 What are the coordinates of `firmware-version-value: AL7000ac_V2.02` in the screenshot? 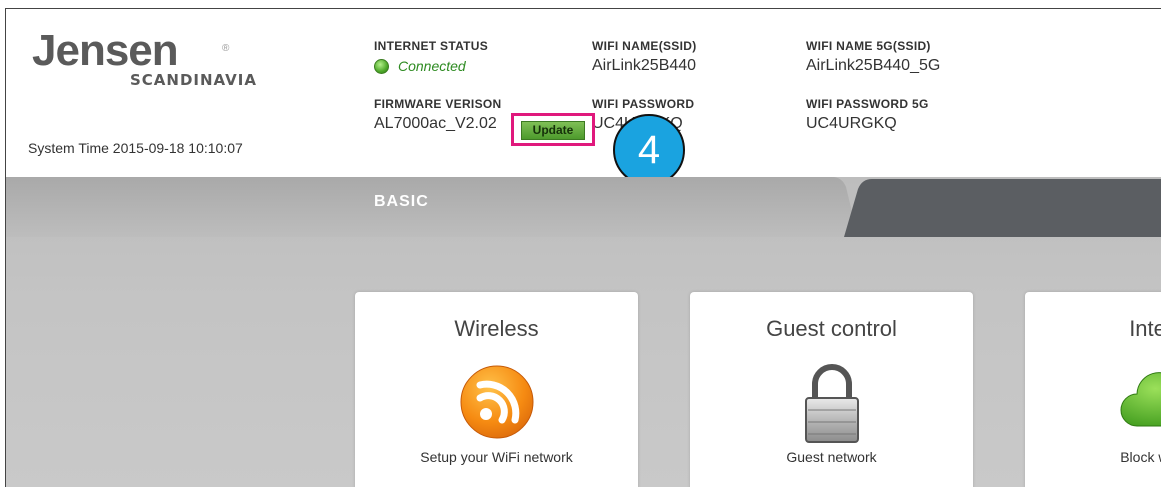 It's located at (435, 123).